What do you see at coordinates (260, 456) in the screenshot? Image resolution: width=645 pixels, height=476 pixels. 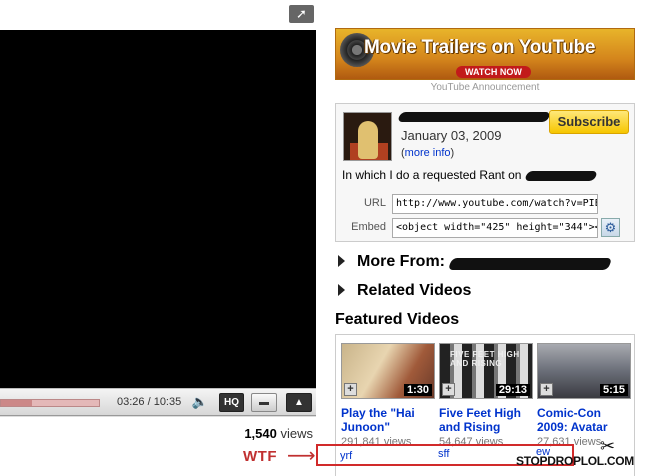 I see `wtf-annotation: WTF` at bounding box center [260, 456].